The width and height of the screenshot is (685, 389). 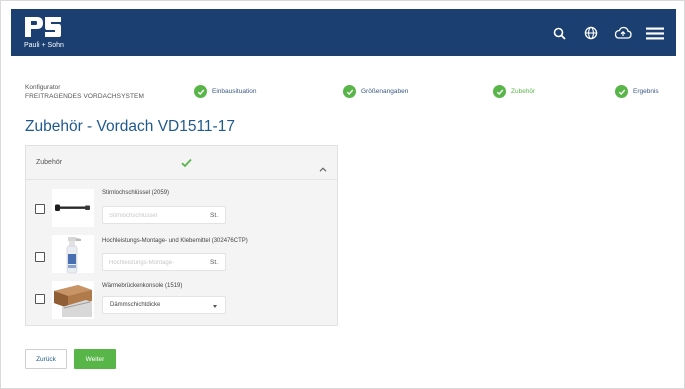 I want to click on breadcrumb-label: Konfigurator, so click(x=43, y=87).